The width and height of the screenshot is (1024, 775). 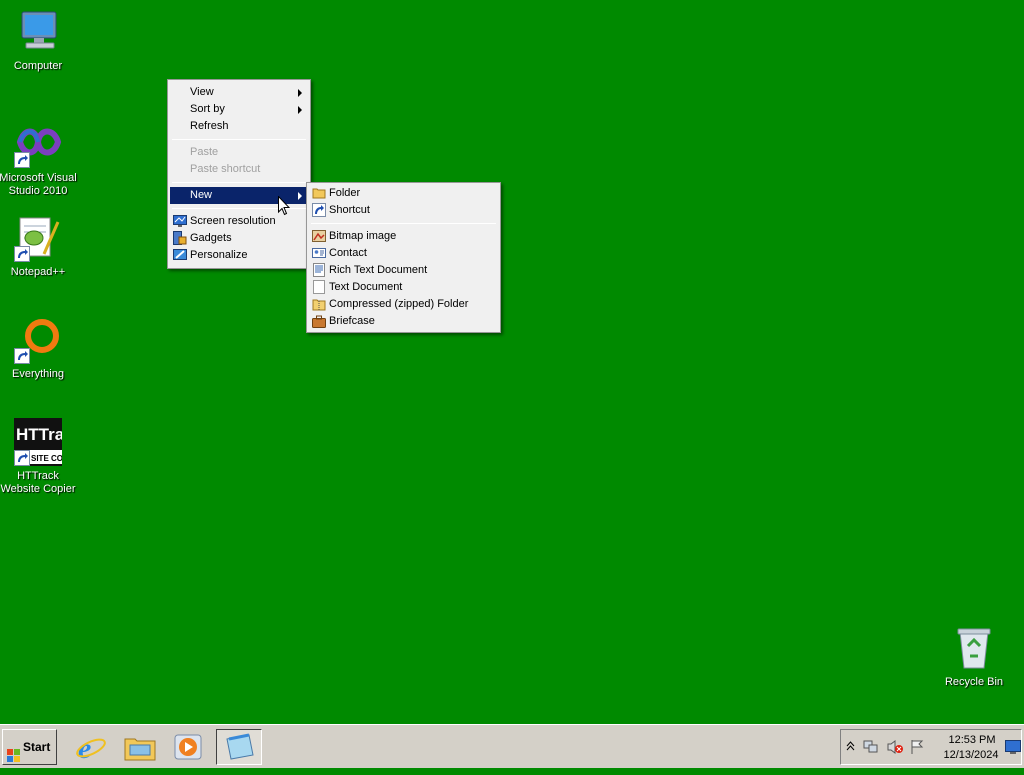 What do you see at coordinates (319, 270) in the screenshot?
I see `rich-text-document-icon` at bounding box center [319, 270].